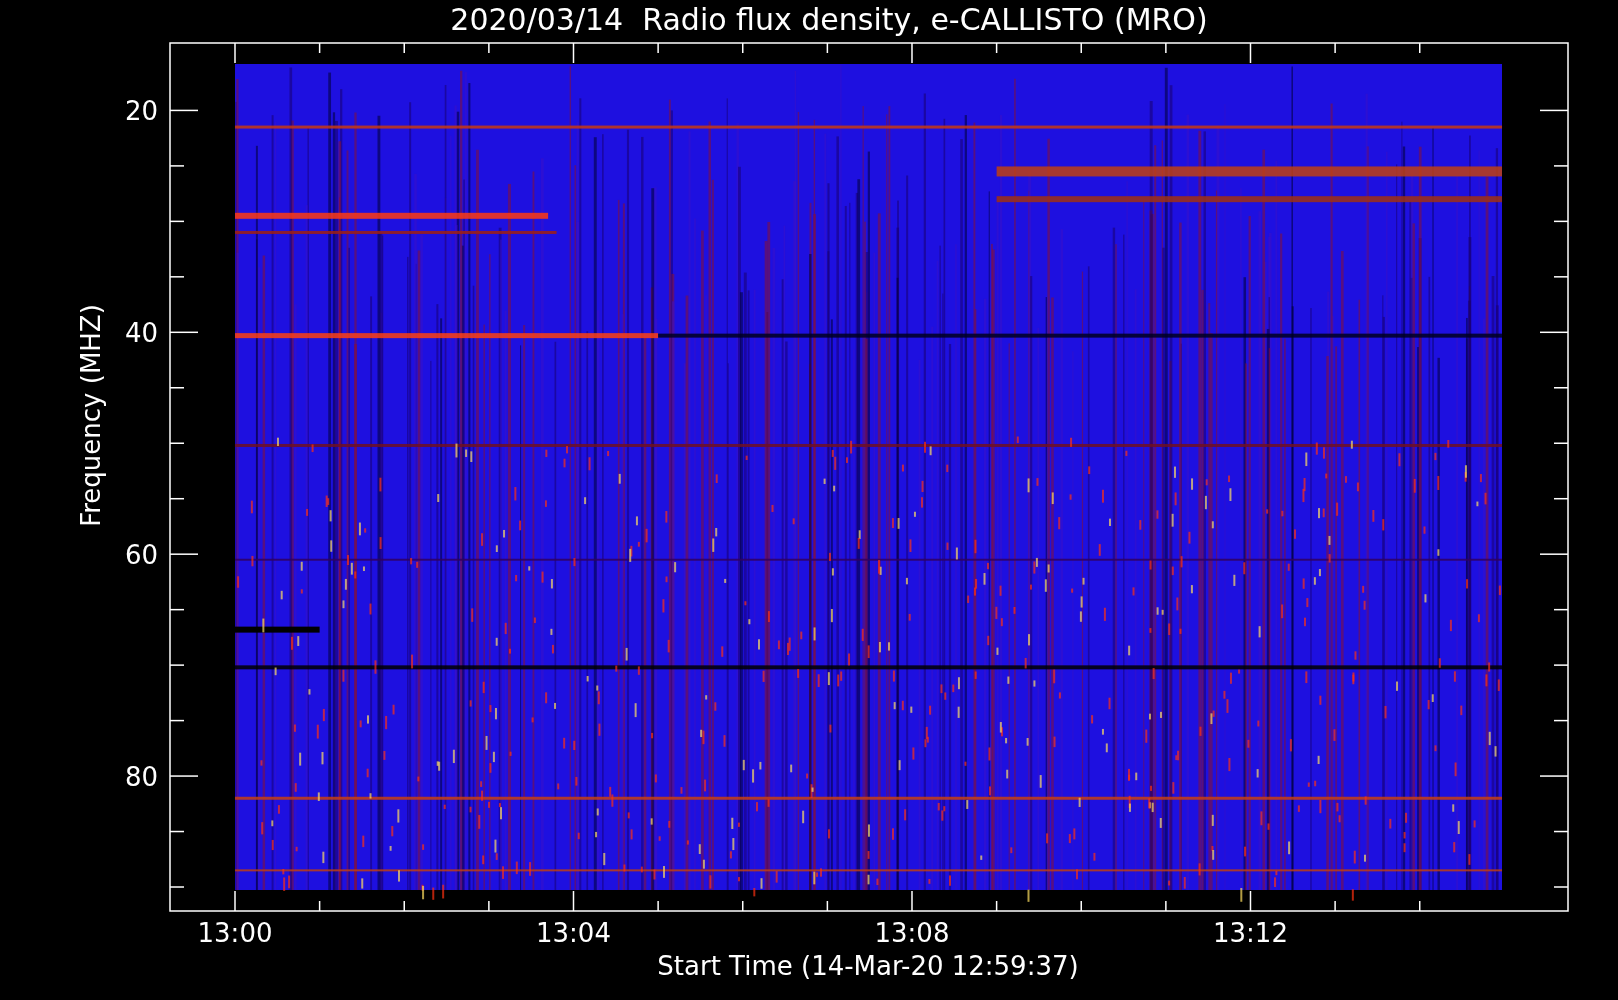 The height and width of the screenshot is (1000, 1618). Describe the element at coordinates (1250, 933) in the screenshot. I see `x-tick-label: 13:12` at that location.